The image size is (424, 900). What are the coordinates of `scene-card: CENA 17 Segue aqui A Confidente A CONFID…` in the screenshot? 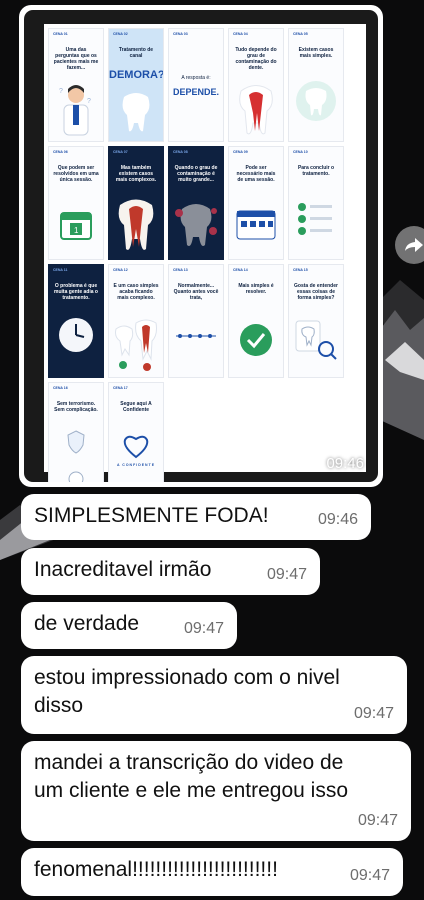 It's located at (136, 432).